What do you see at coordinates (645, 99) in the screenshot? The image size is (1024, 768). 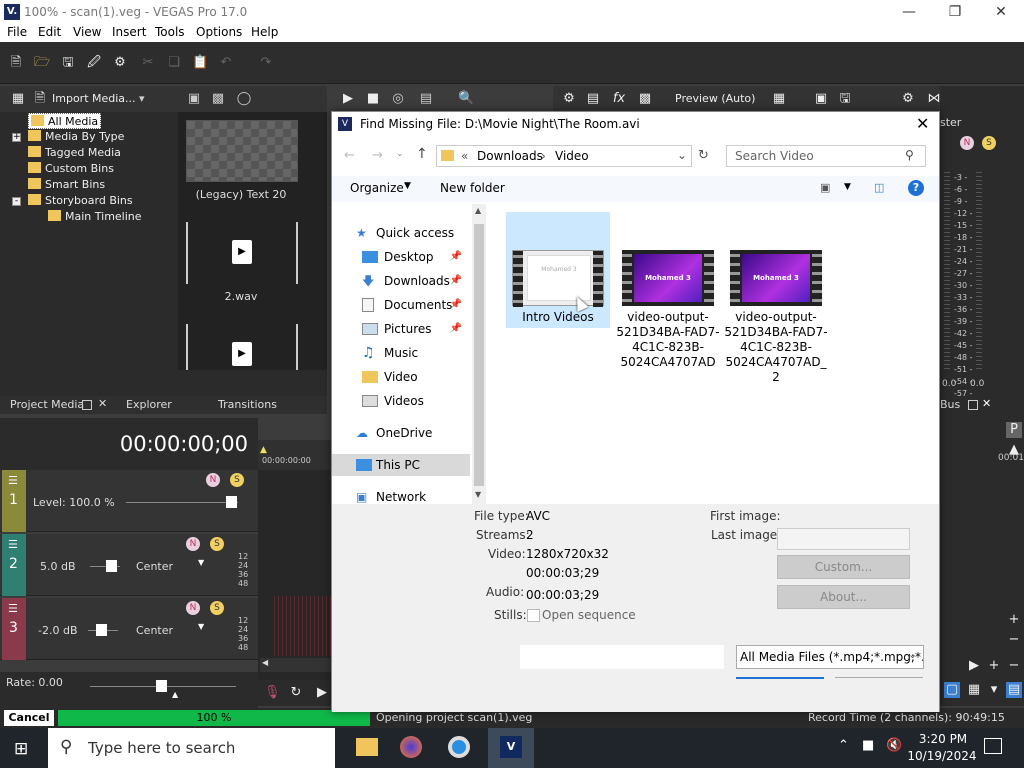 I see `overlay-icon: ▩` at bounding box center [645, 99].